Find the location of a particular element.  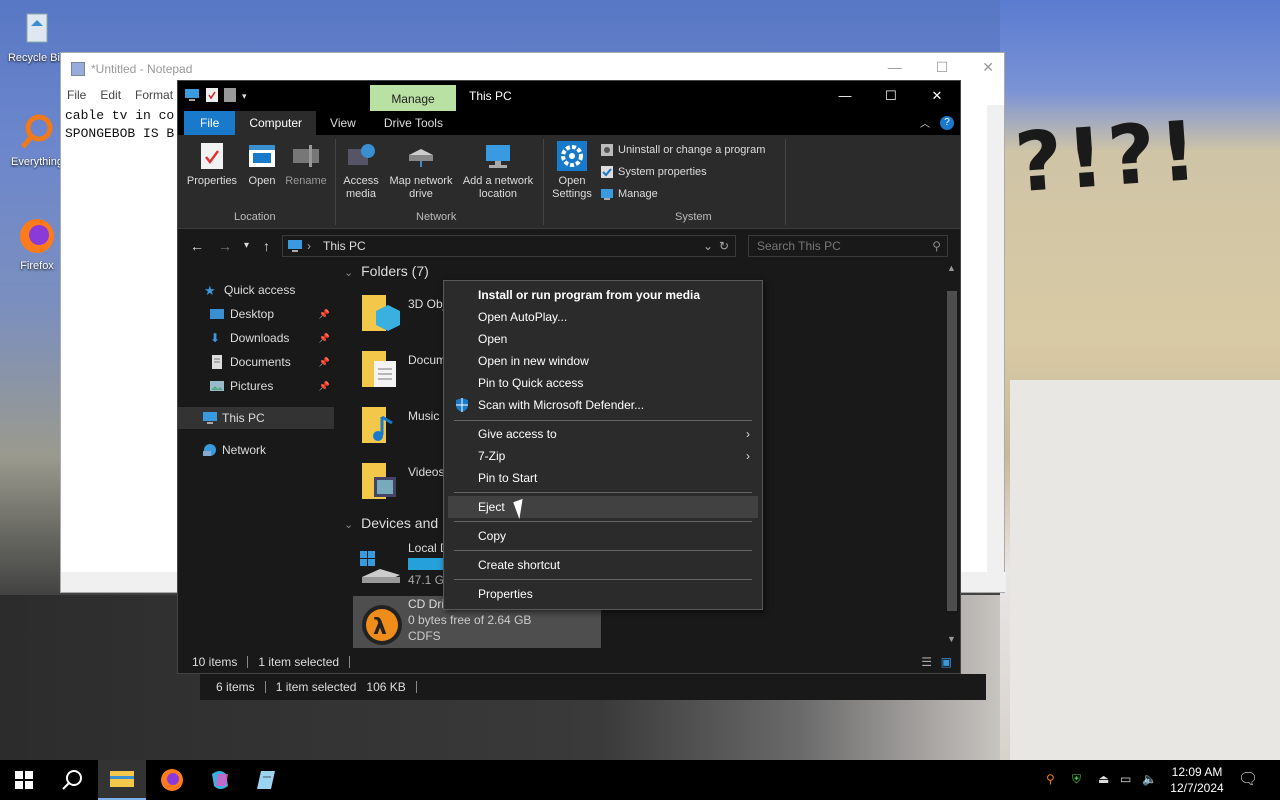

up-arrow-icon: ↑ is located at coordinates (266, 246).